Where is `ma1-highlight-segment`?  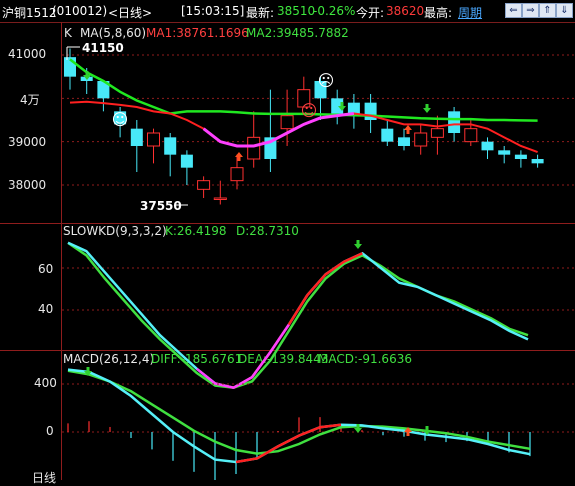 ma1-highlight-segment is located at coordinates (278, 130).